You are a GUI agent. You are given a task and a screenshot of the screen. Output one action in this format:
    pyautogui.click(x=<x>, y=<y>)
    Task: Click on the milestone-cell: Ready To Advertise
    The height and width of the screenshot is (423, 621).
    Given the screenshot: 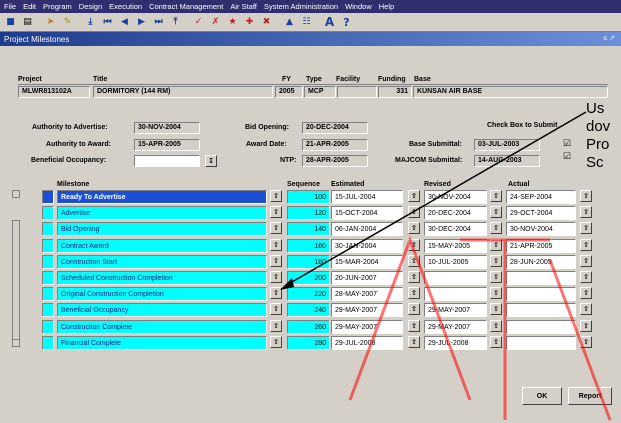 What is the action you would take?
    pyautogui.click(x=162, y=197)
    